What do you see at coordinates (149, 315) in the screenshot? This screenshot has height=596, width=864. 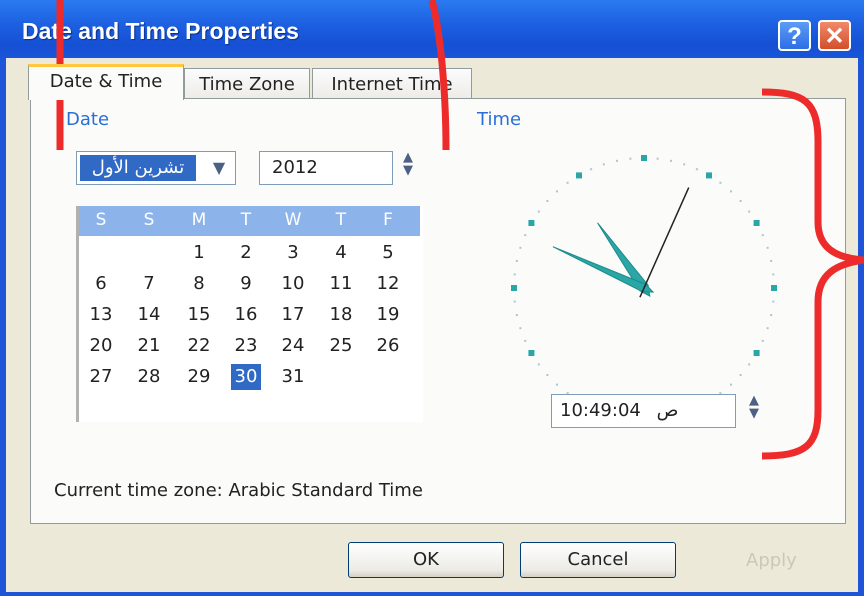 I see `calendar-day: 14` at bounding box center [149, 315].